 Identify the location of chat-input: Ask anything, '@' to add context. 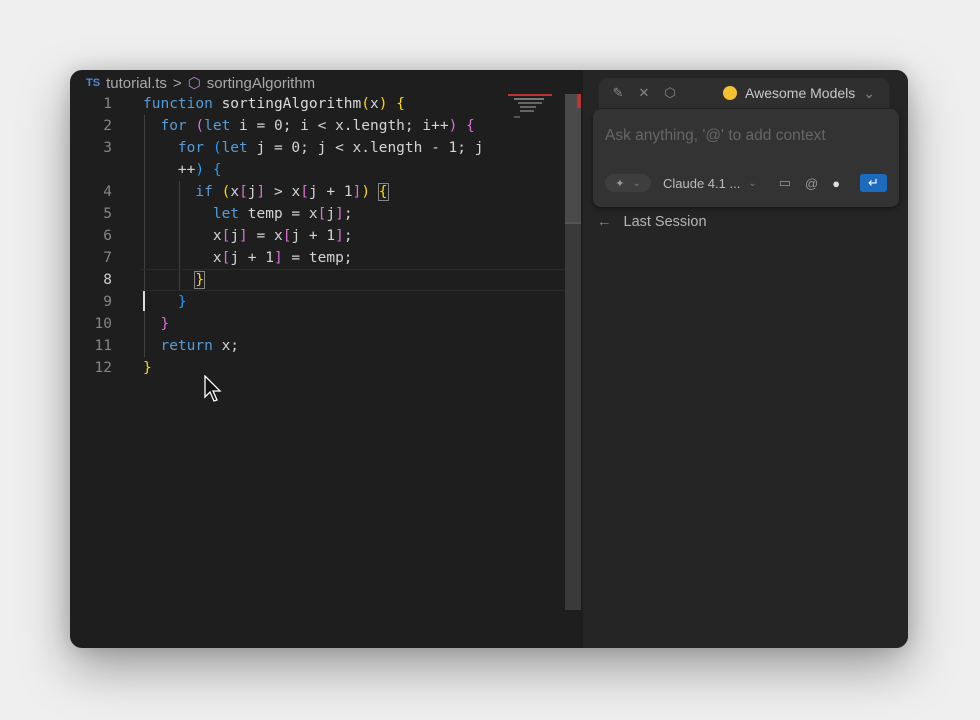
(715, 136).